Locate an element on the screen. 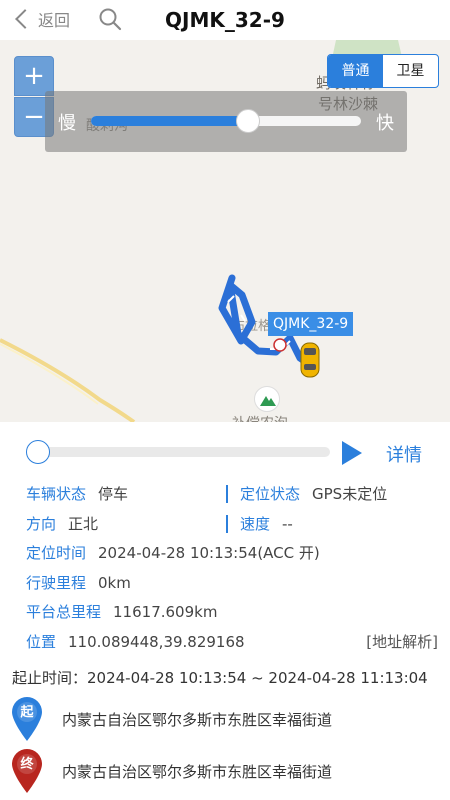  vehicle-status-row: 车辆状态 停车 is located at coordinates (77, 494).